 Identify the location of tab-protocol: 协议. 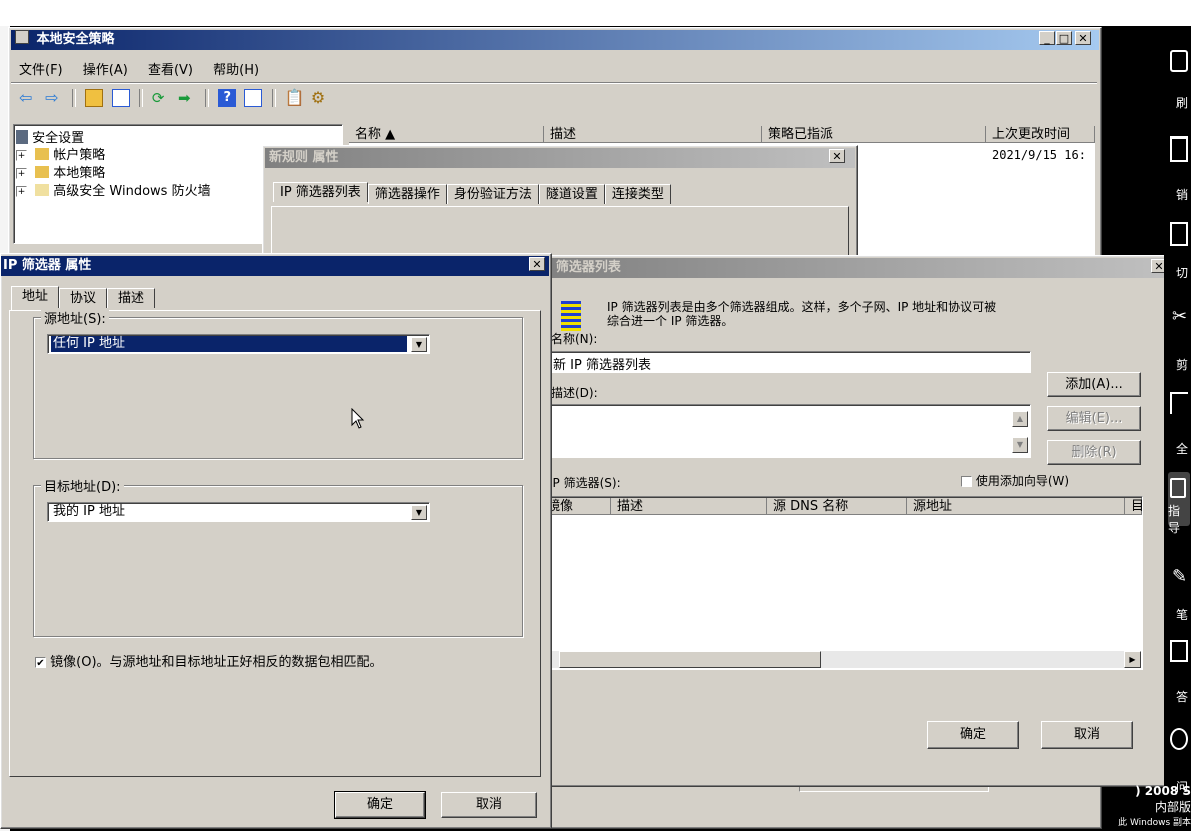
(83, 298).